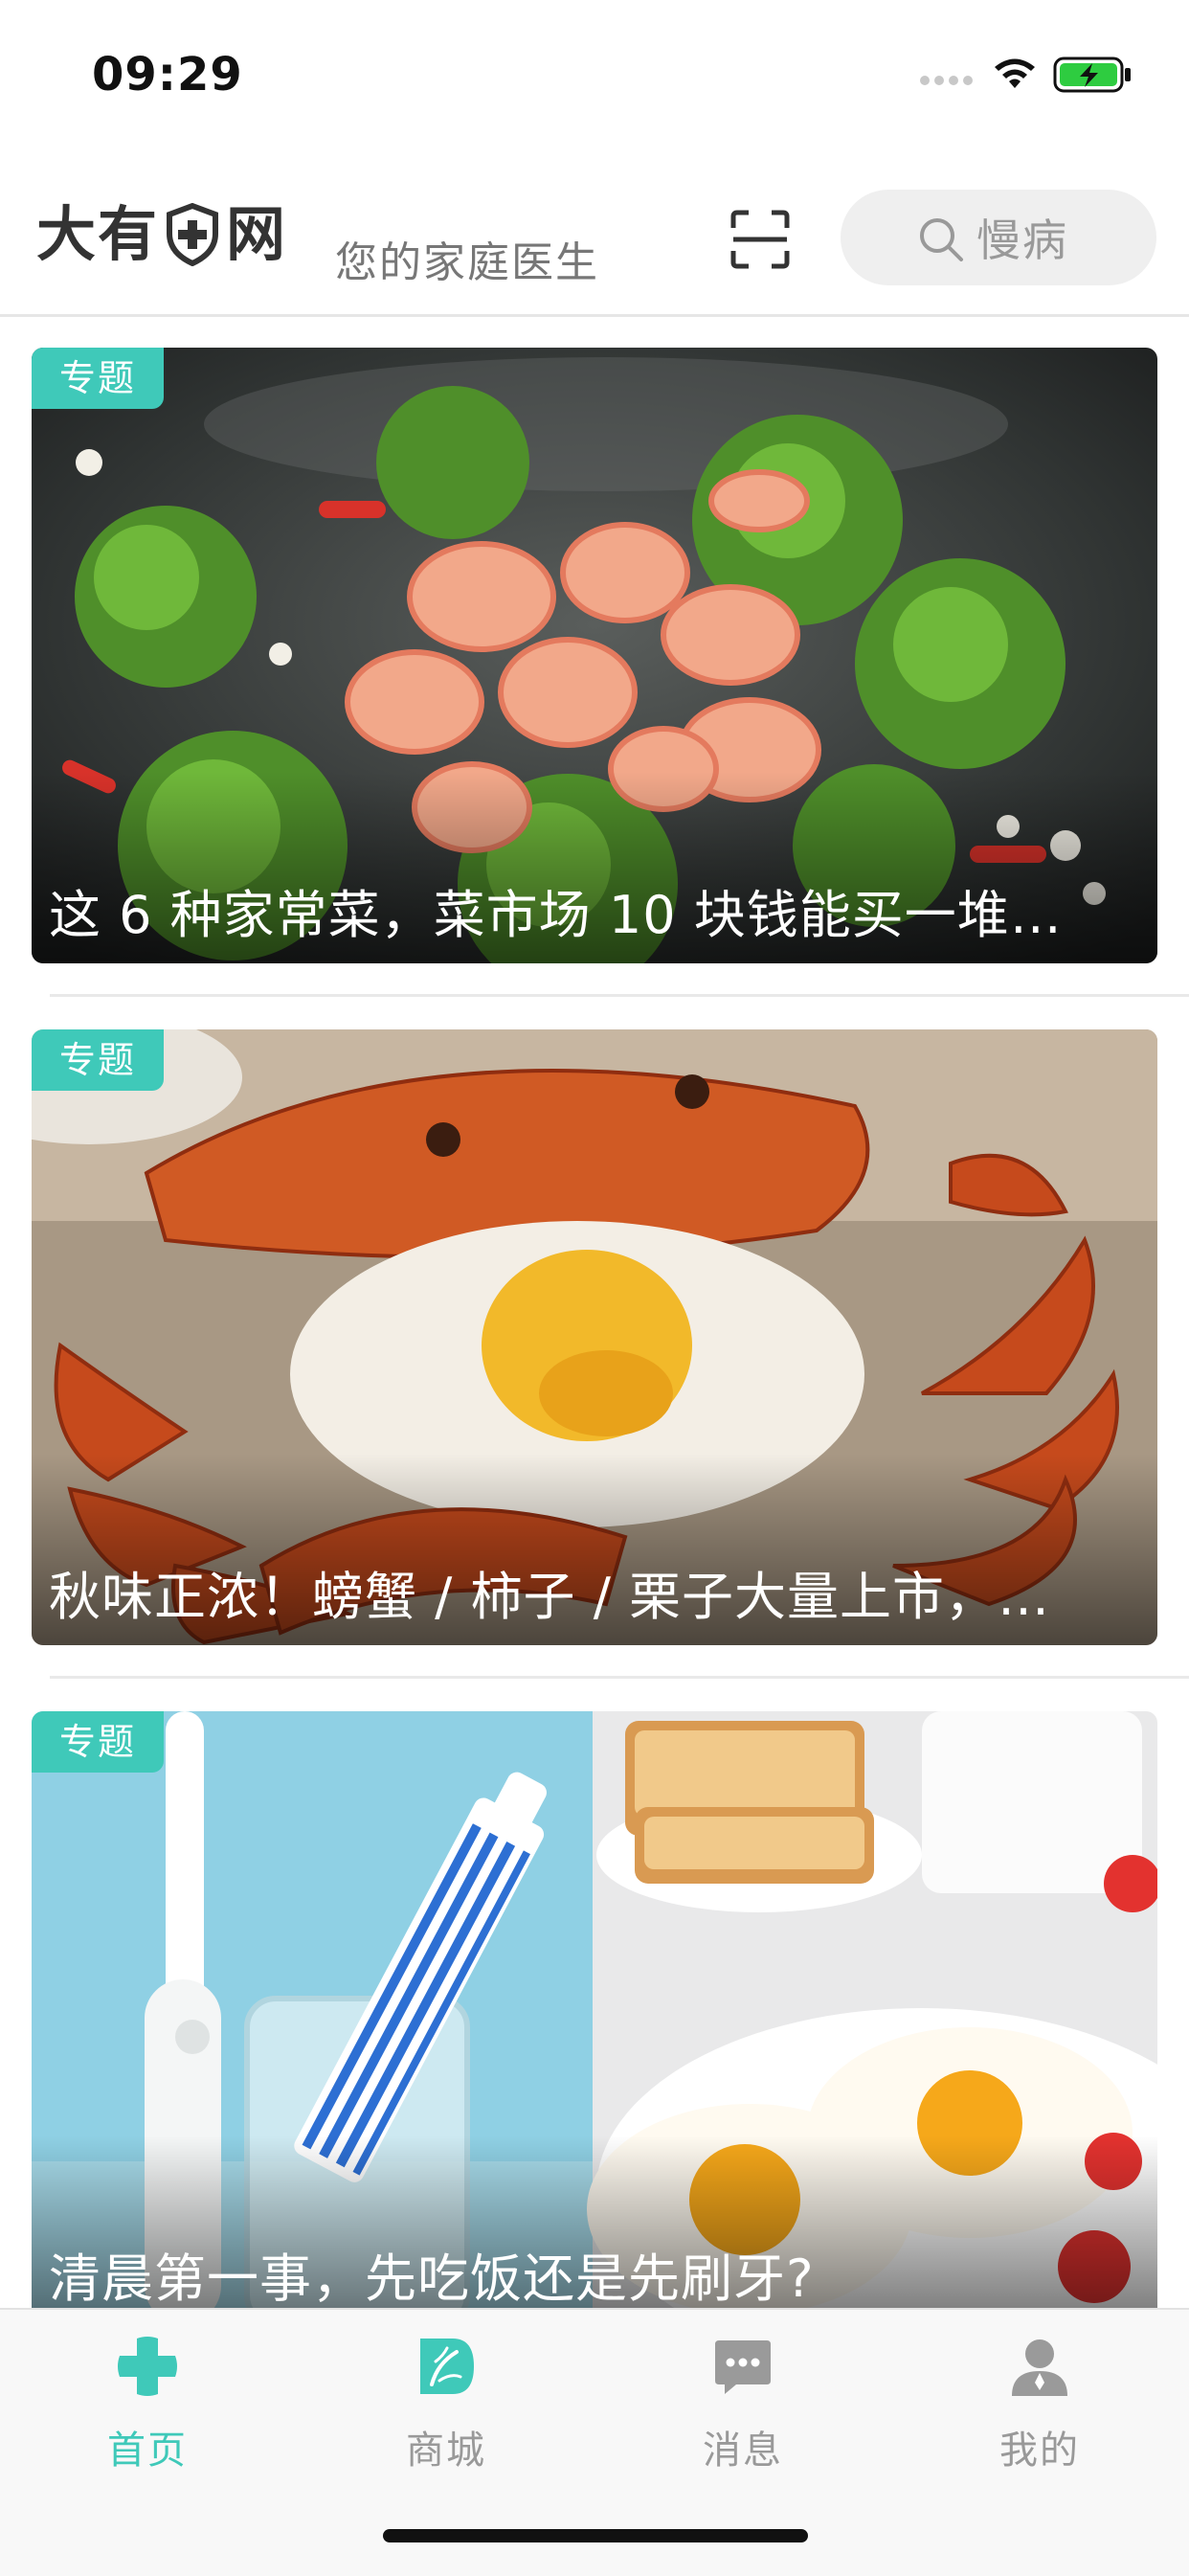 This screenshot has width=1189, height=2576. Describe the element at coordinates (161, 234) in the screenshot. I see `app-logo: 大有 网` at that location.